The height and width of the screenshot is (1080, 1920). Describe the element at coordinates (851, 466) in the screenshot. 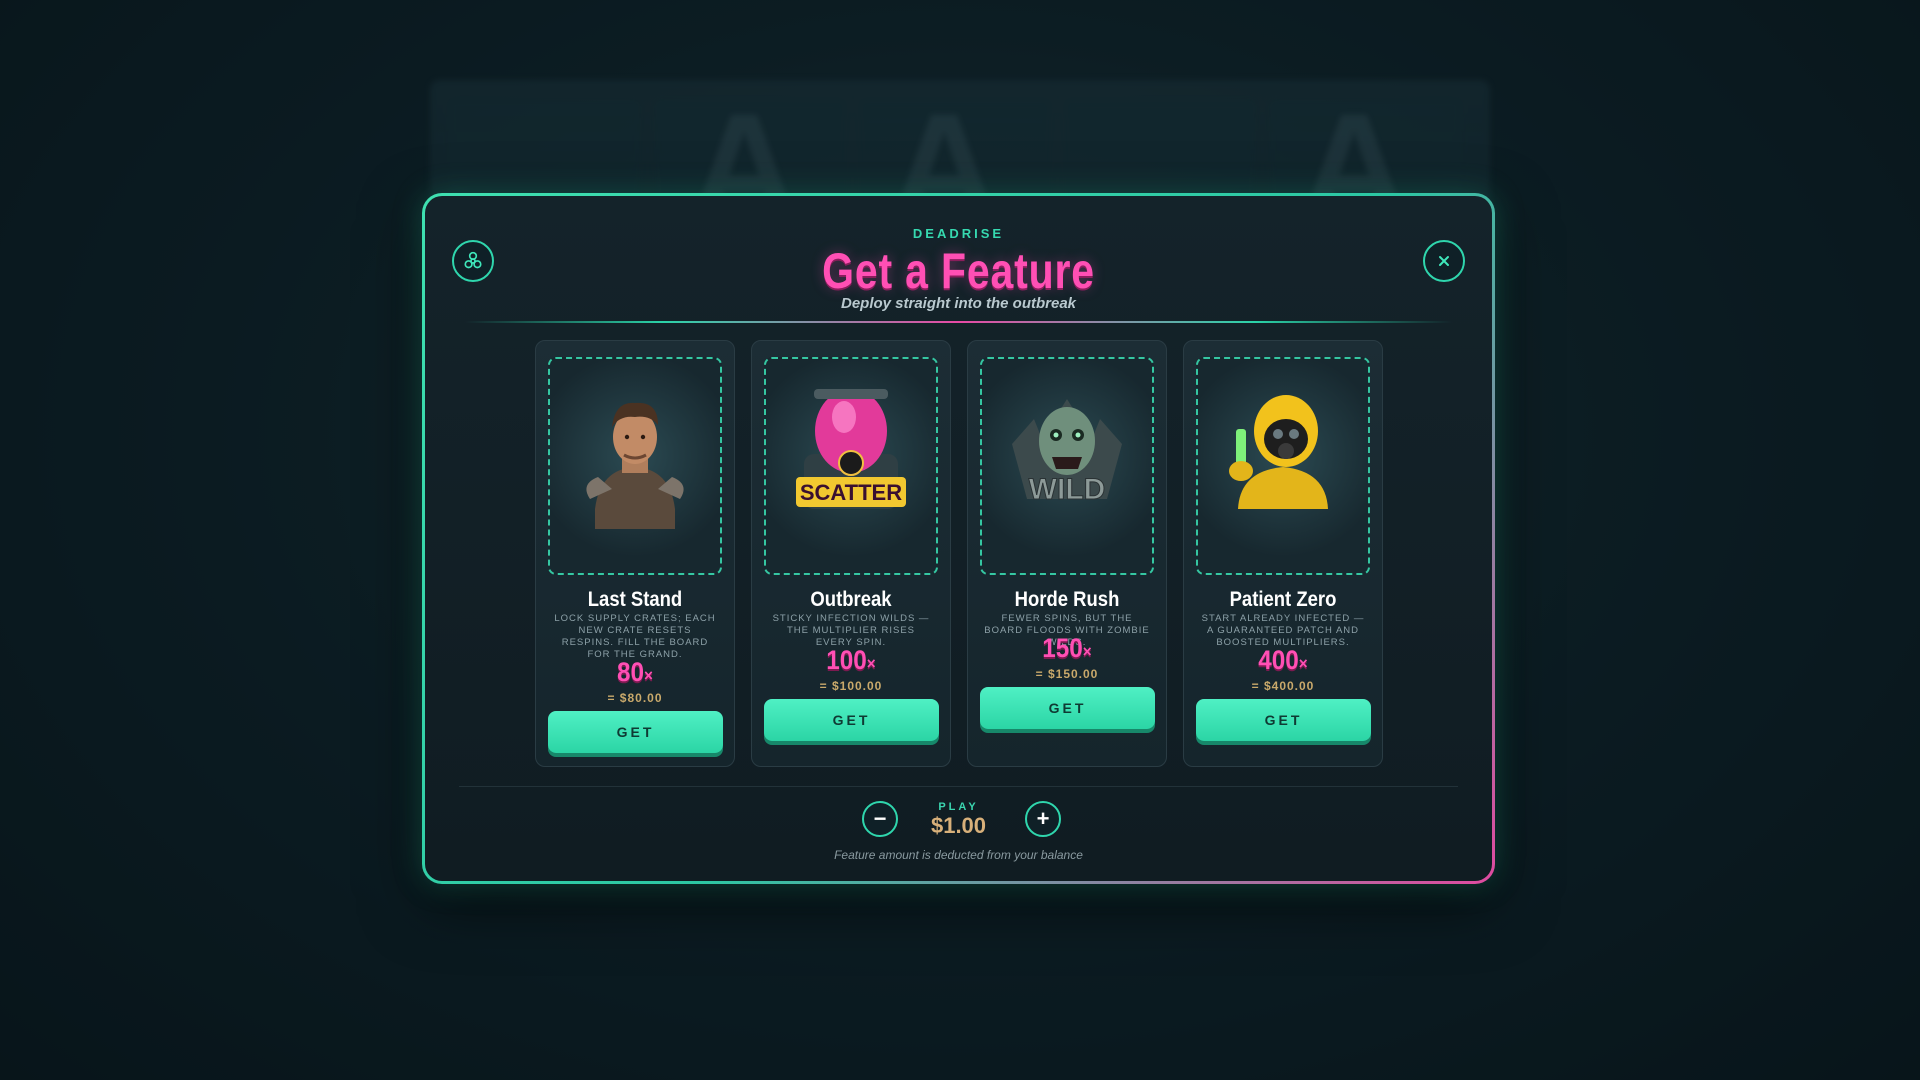

I see `scatter-biohazard-icon: SCATTER` at that location.